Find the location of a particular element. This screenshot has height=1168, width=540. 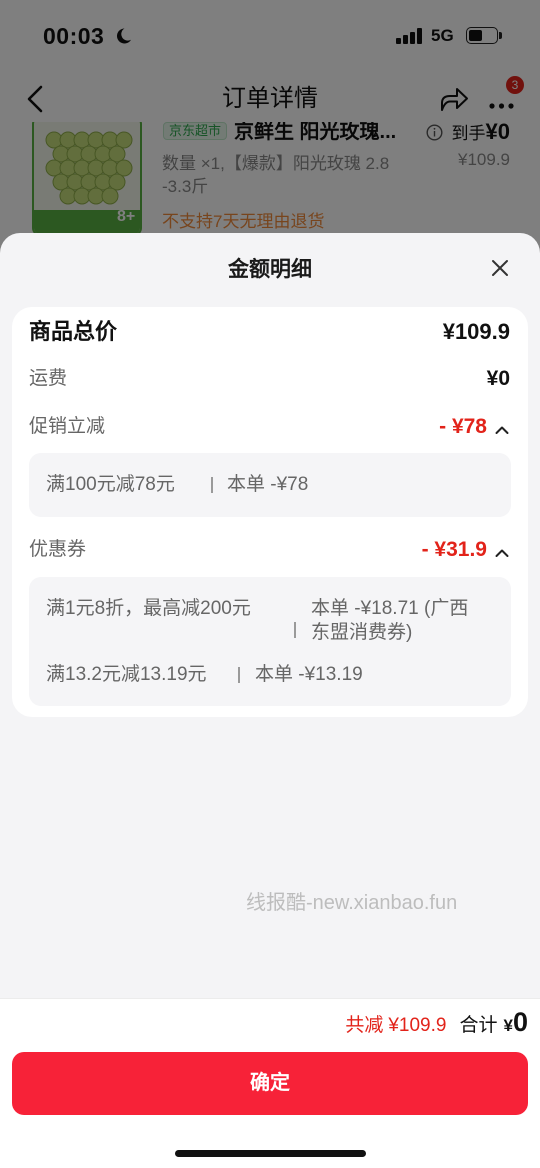

shipping-label: 运费 is located at coordinates (48, 378).